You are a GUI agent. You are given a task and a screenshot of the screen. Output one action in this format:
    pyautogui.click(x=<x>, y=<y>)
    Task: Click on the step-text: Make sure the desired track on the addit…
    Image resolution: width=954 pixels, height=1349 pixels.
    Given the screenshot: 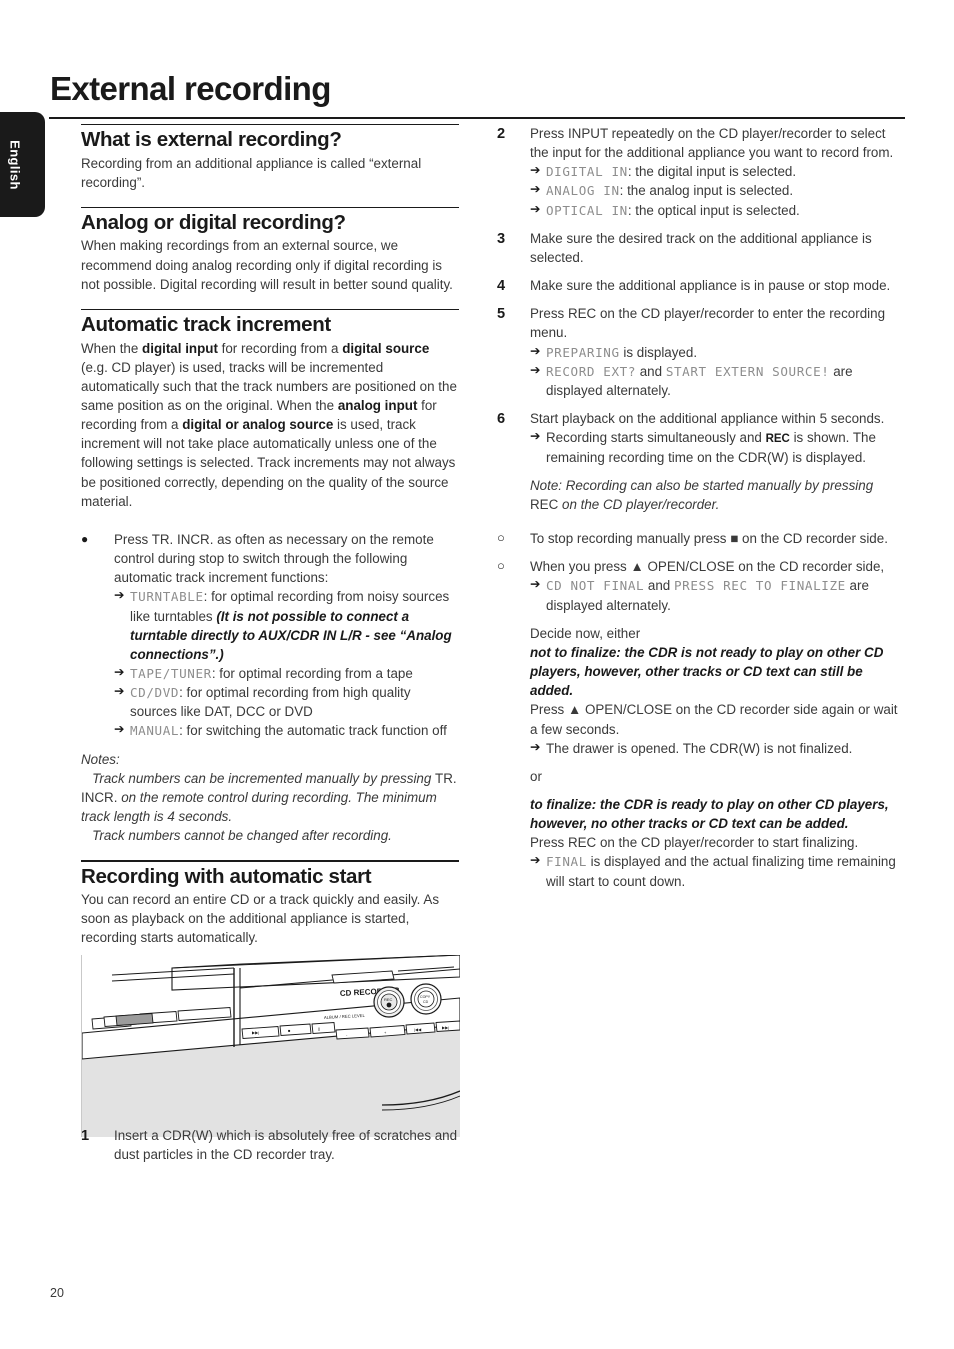 What is the action you would take?
    pyautogui.click(x=701, y=247)
    